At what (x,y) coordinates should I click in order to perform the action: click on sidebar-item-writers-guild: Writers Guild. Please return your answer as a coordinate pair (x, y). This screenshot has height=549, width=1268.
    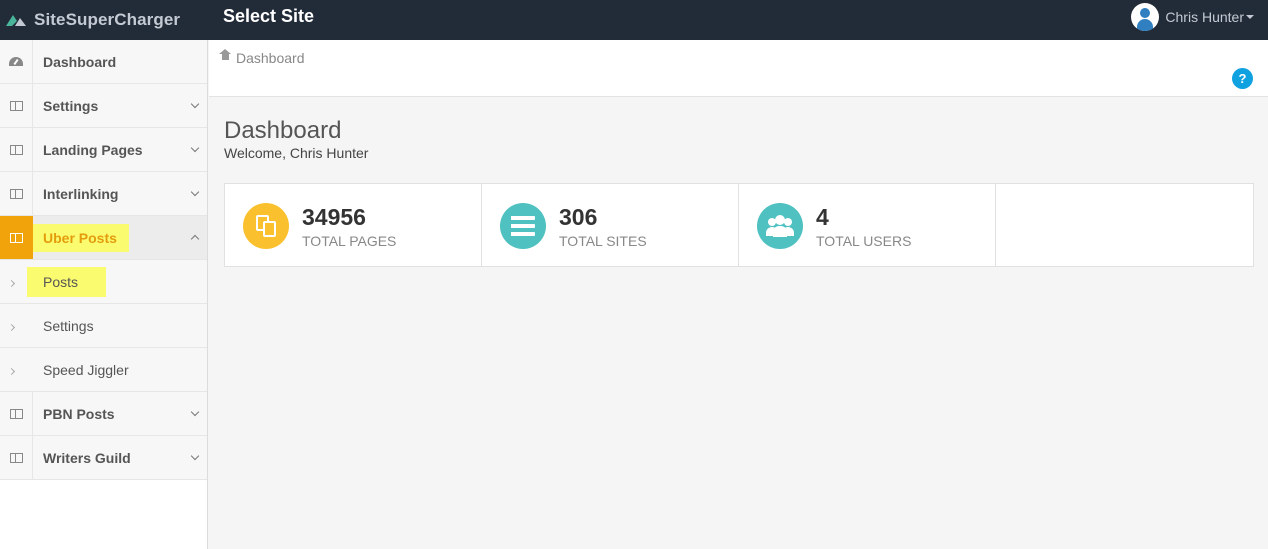
    Looking at the image, I should click on (103, 458).